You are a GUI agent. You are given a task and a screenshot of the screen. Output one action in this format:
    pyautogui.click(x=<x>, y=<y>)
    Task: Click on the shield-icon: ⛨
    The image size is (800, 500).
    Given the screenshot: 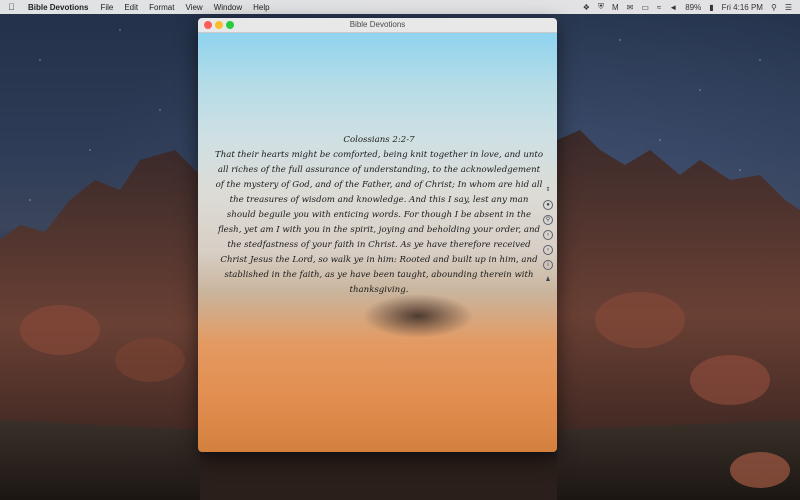 What is the action you would take?
    pyautogui.click(x=601, y=7)
    